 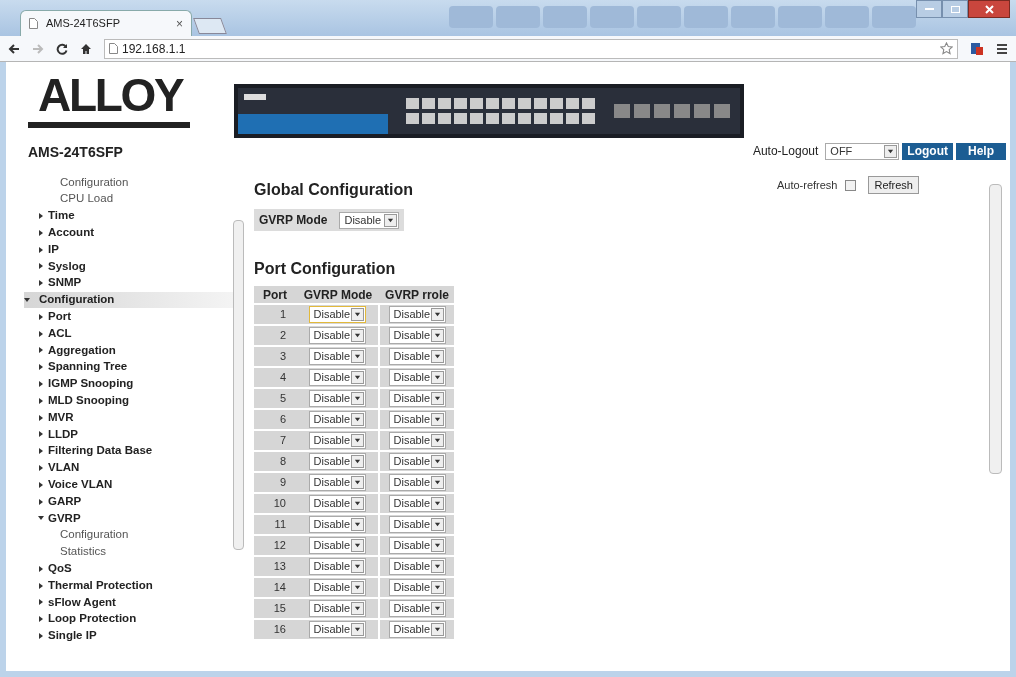 What do you see at coordinates (128, 384) in the screenshot?
I see `menu-group-item: IGMP Snooping` at bounding box center [128, 384].